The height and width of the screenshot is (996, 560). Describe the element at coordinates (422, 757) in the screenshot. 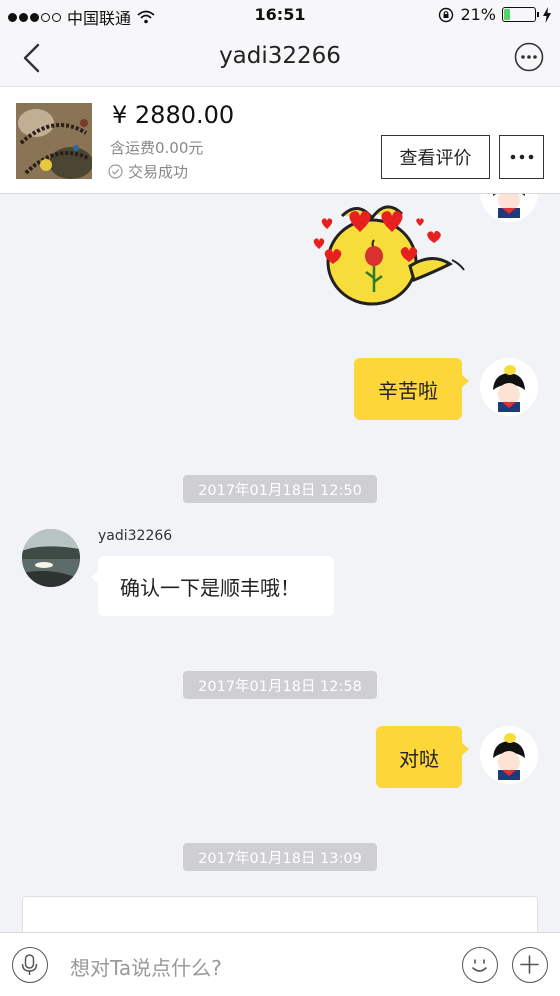

I see `message-bubble-me: 对哒` at that location.